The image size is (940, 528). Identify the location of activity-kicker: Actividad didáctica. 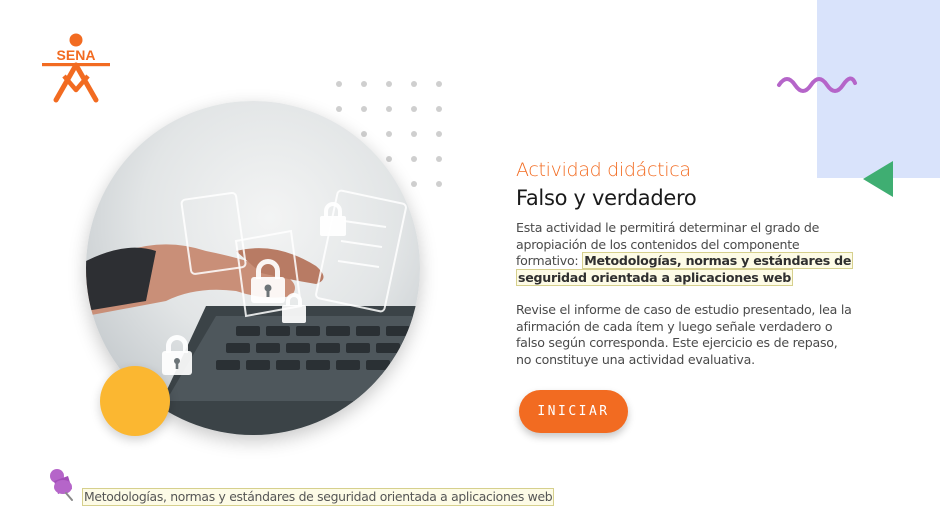
(603, 170).